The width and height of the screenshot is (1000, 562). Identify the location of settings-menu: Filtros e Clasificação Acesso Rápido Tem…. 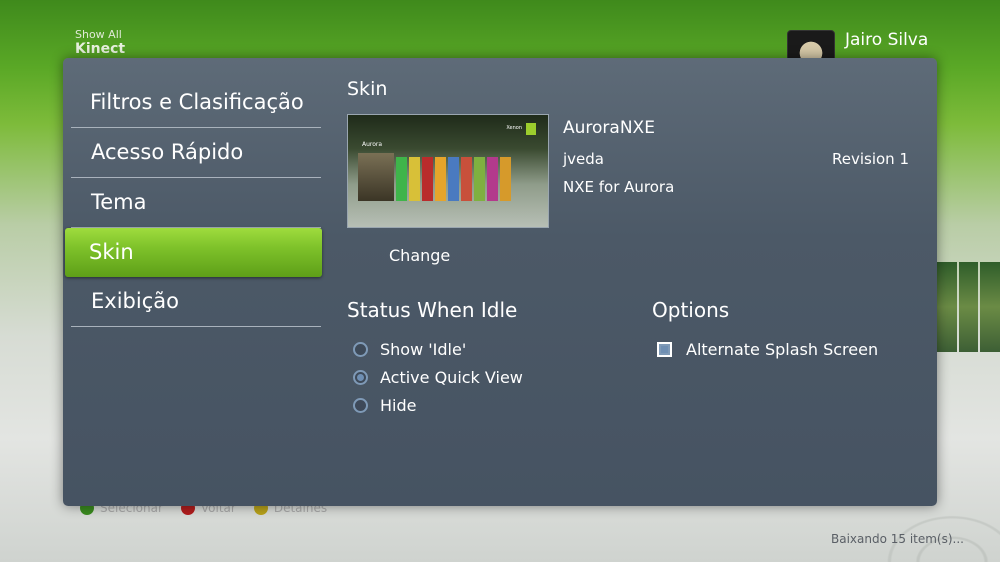
(193, 202).